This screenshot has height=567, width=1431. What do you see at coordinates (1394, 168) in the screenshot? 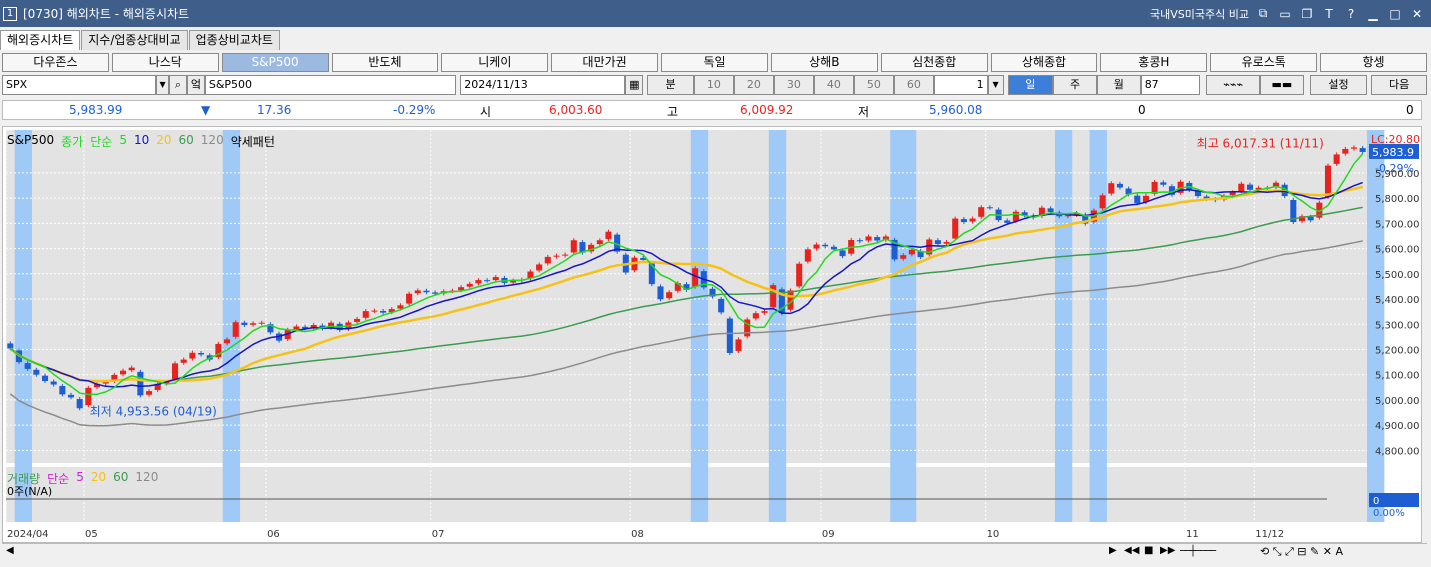
I see `last-pct-label: -0.29%` at bounding box center [1394, 168].